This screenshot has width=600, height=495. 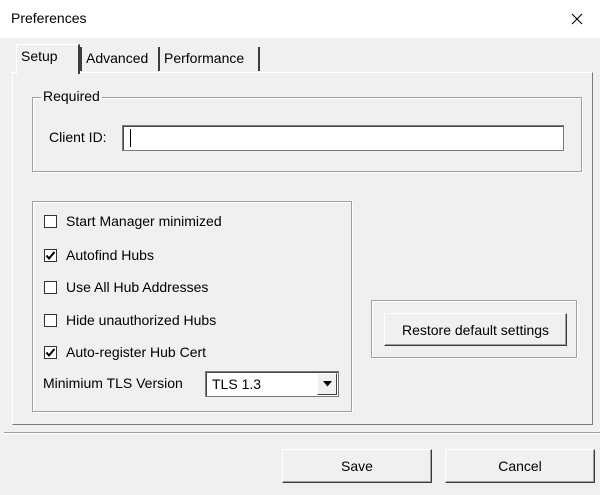 What do you see at coordinates (357, 466) in the screenshot?
I see `save-button: Save` at bounding box center [357, 466].